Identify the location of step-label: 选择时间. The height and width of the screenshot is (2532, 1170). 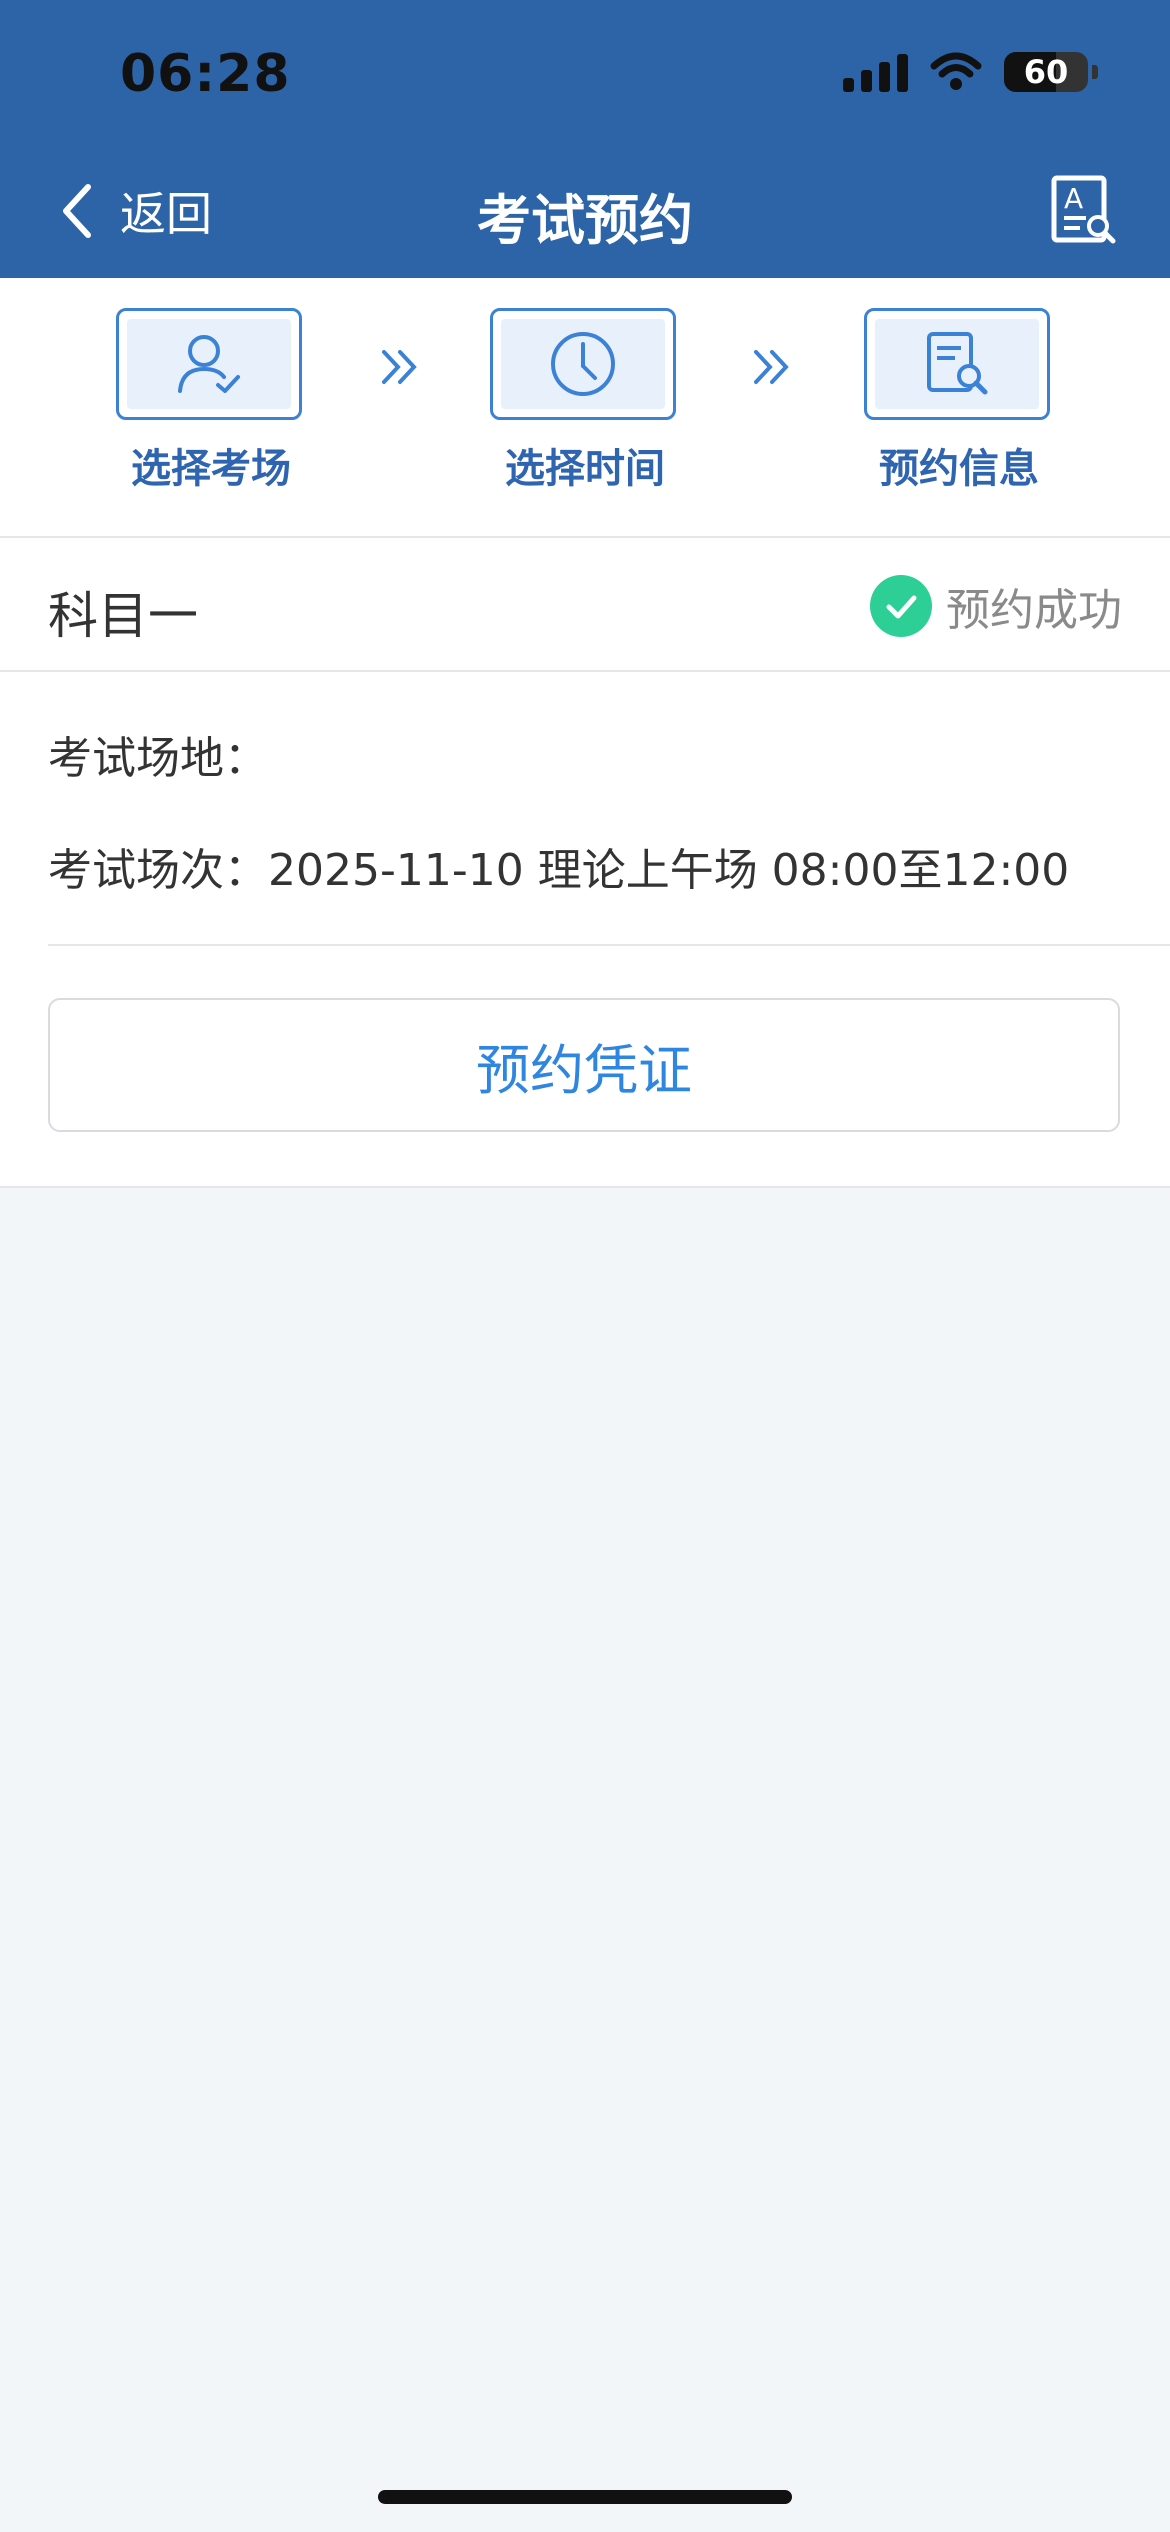
(585, 469).